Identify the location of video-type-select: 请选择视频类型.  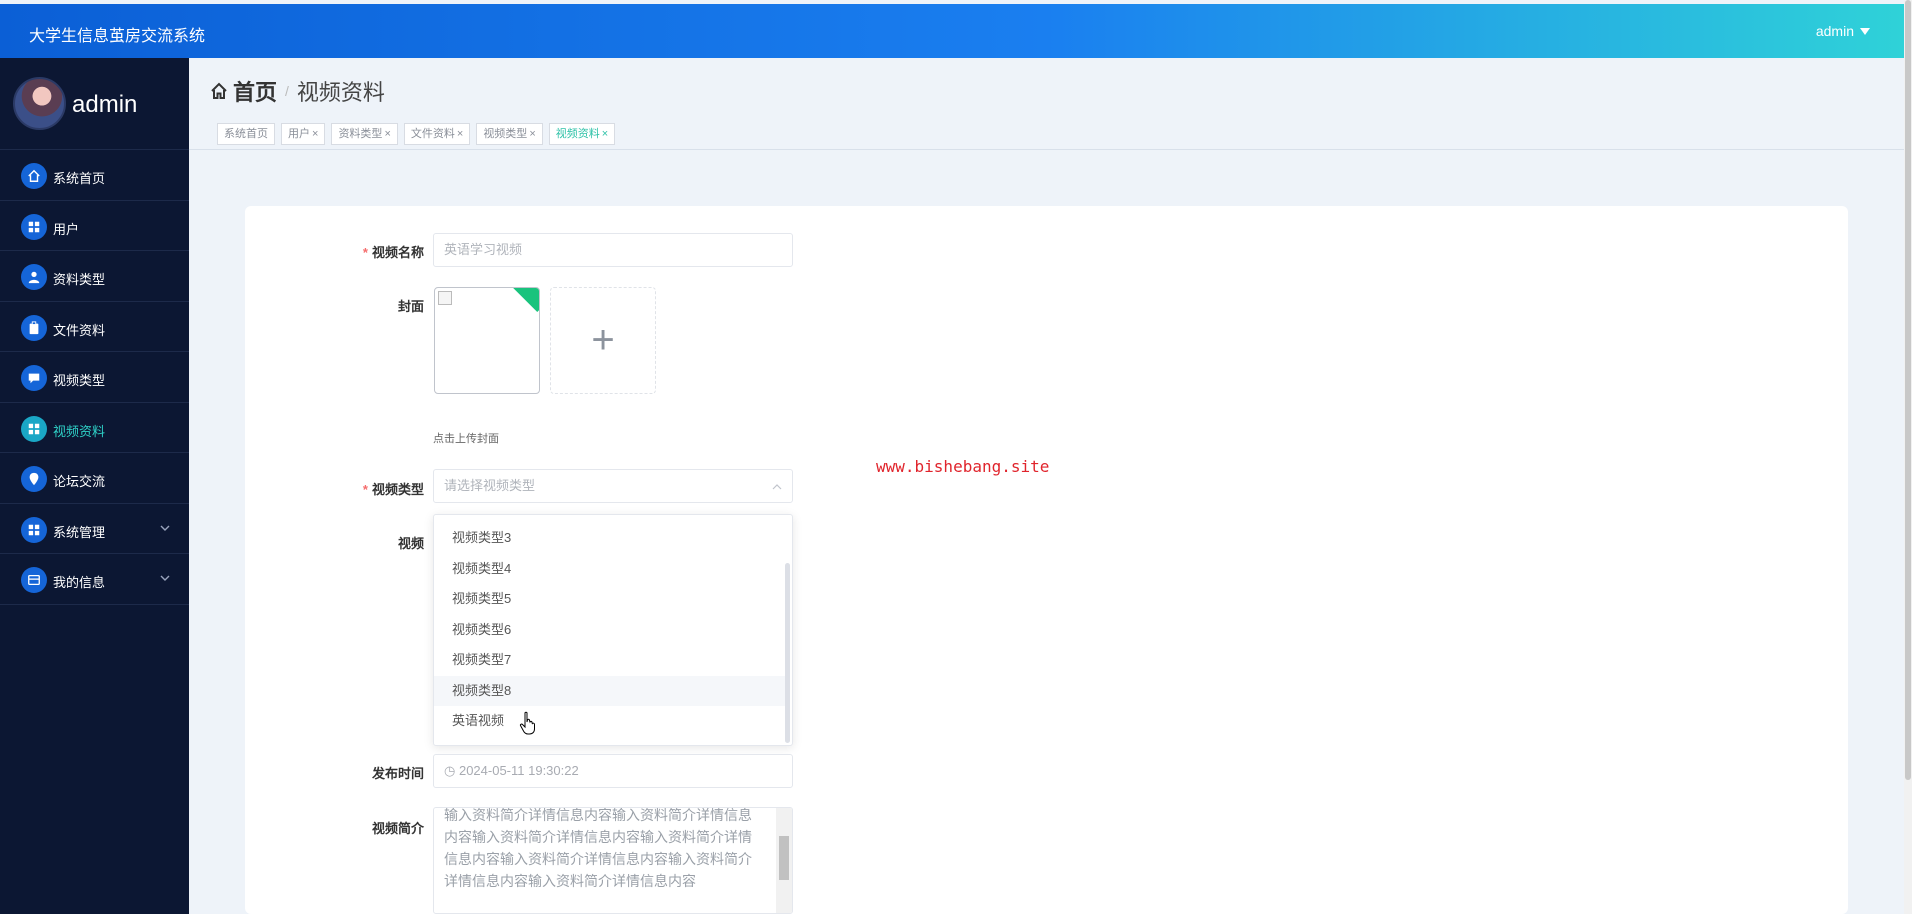
(613, 486).